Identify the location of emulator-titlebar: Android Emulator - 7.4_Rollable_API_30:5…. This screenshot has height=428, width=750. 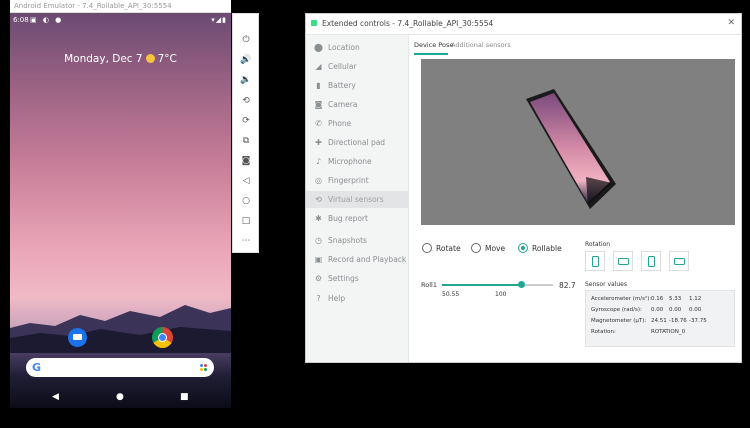
(120, 6).